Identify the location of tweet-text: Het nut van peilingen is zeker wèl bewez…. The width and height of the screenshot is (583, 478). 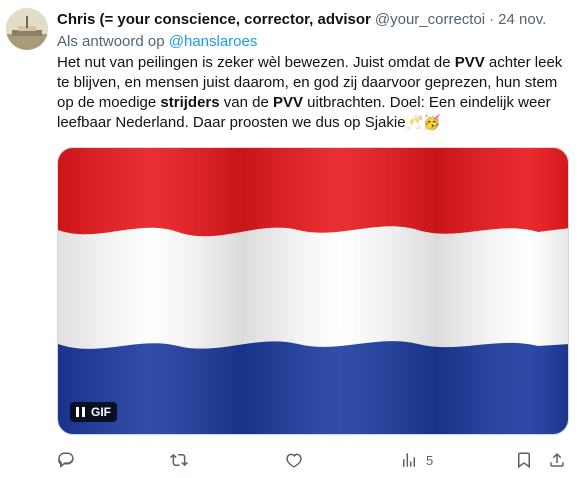
(317, 93).